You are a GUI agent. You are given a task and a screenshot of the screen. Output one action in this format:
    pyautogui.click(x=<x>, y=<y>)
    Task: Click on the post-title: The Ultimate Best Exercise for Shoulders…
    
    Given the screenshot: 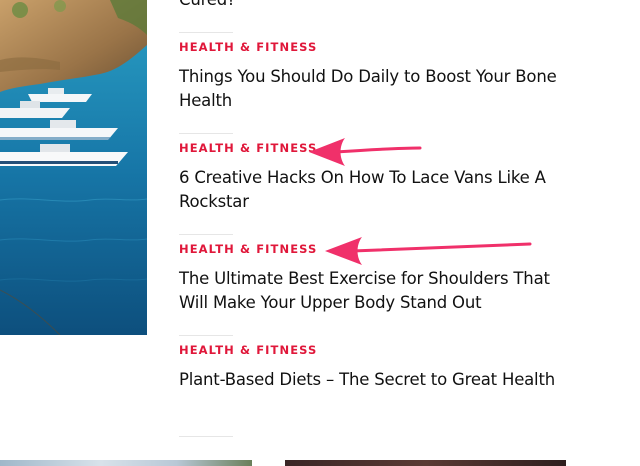 What is the action you would take?
    pyautogui.click(x=376, y=291)
    